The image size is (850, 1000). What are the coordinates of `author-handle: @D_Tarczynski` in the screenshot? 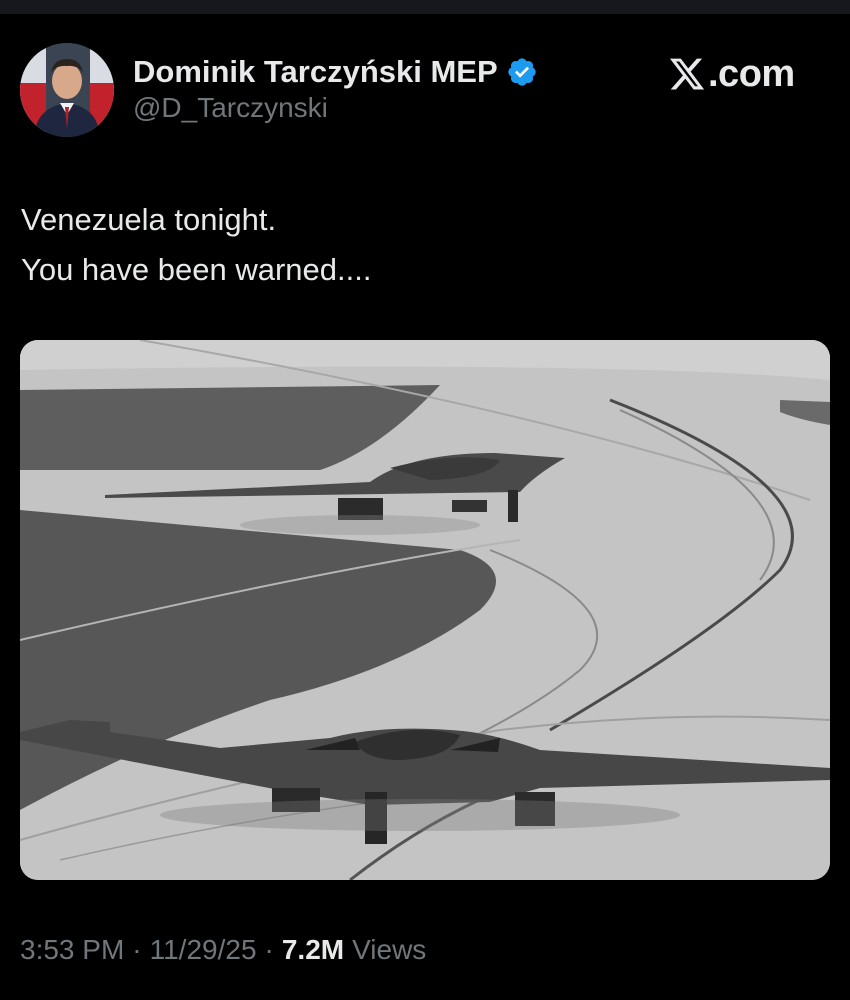 It's located at (230, 108).